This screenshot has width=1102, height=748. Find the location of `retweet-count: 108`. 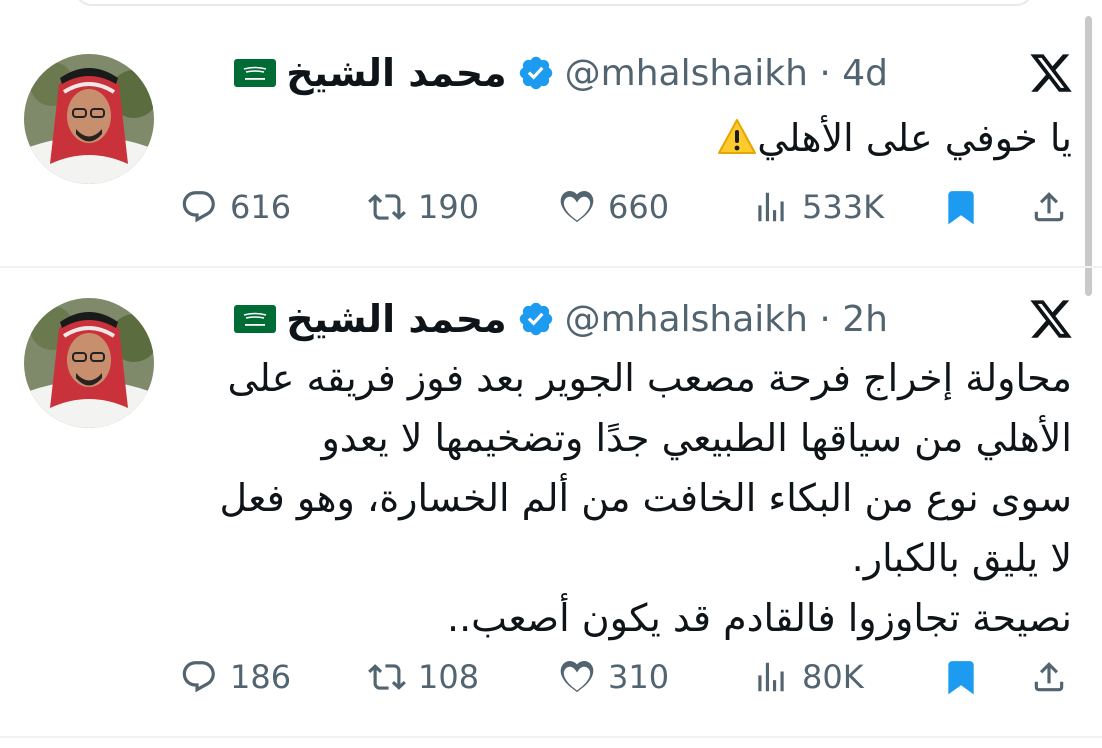

retweet-count: 108 is located at coordinates (449, 677).